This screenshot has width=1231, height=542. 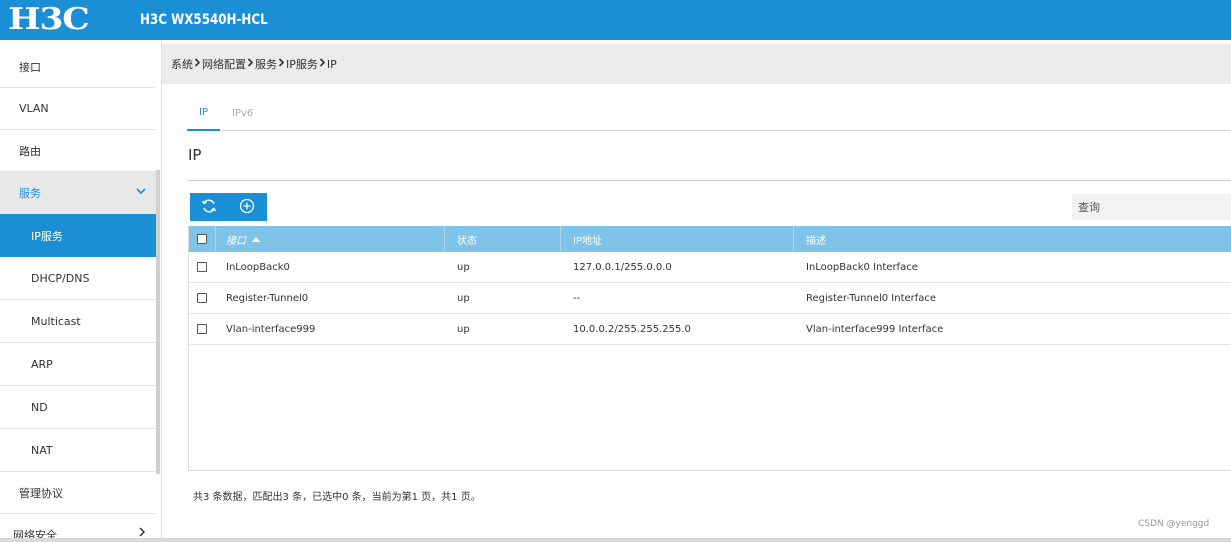 I want to click on add-button, so click(x=247, y=207).